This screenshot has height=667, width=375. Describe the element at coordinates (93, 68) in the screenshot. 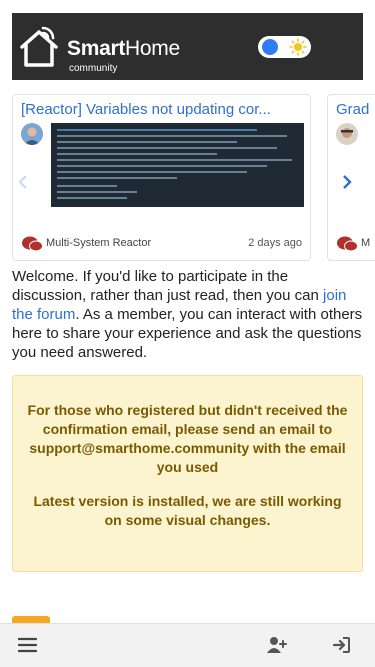

I see `logo-subtitle: community` at that location.